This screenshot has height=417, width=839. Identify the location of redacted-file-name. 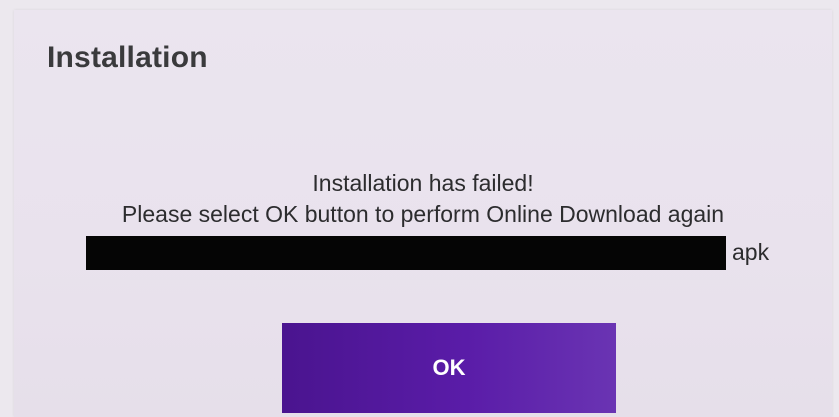
(406, 253).